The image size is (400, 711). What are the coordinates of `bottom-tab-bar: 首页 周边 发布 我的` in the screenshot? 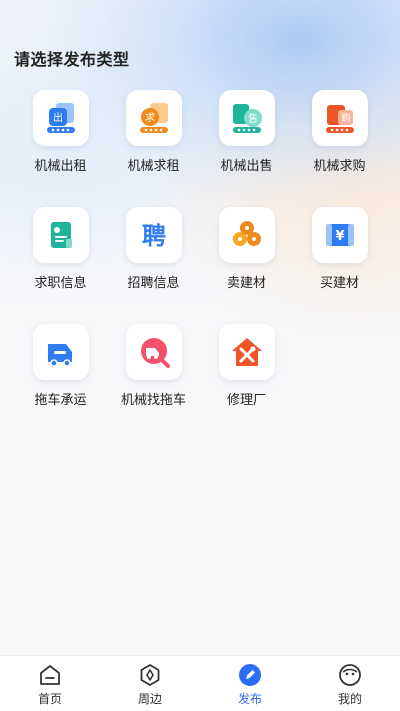 It's located at (200, 683).